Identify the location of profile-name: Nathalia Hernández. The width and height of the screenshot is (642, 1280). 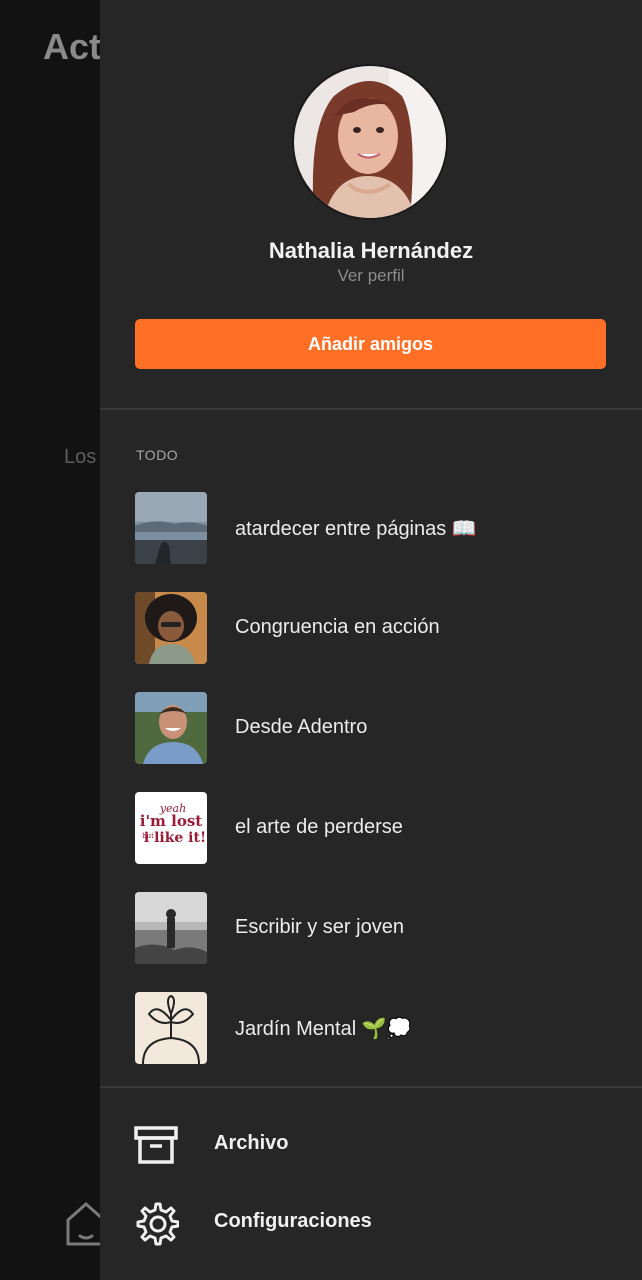
(371, 250).